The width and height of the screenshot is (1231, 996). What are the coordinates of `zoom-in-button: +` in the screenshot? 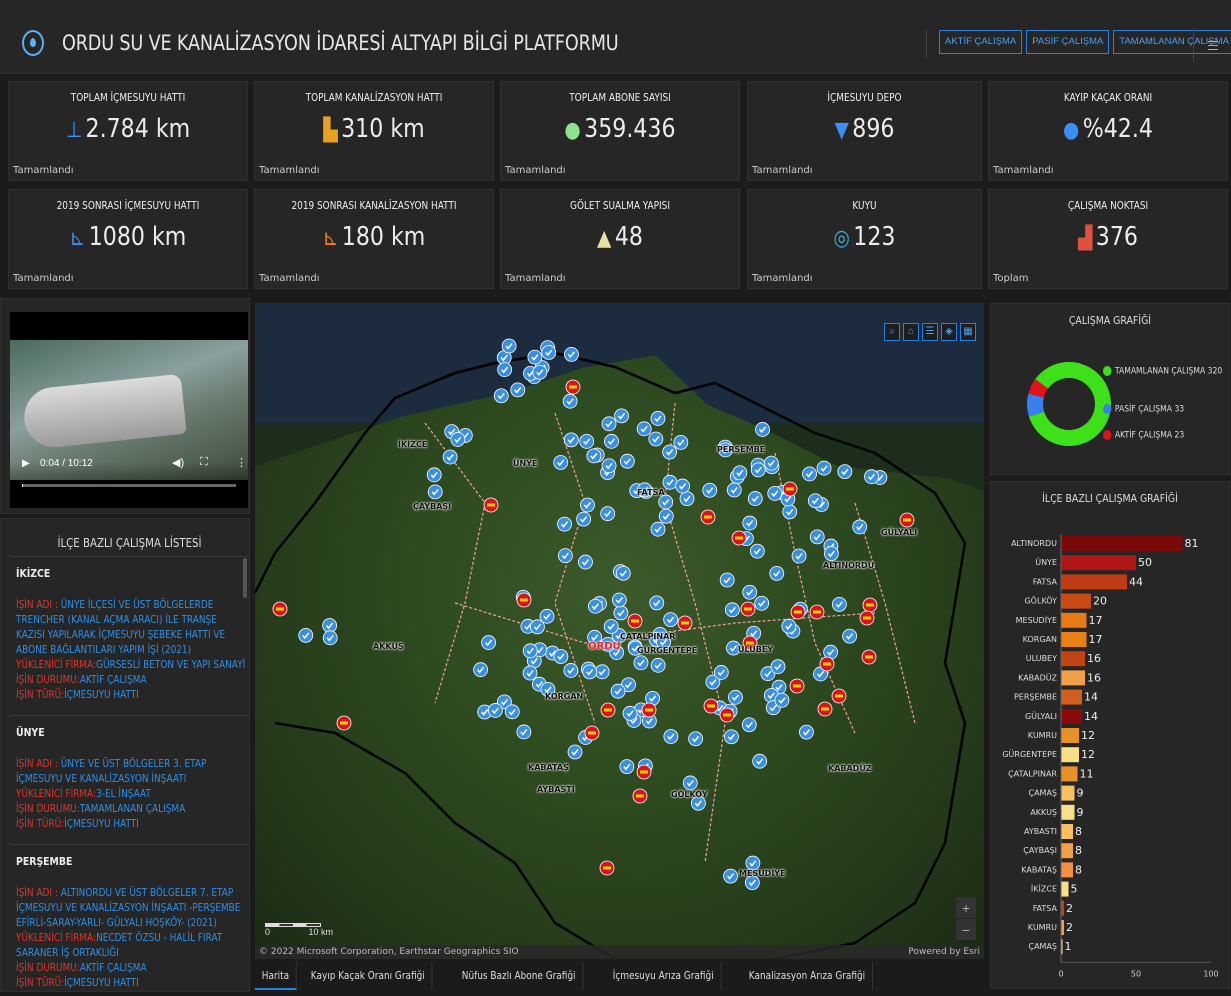 It's located at (966, 908).